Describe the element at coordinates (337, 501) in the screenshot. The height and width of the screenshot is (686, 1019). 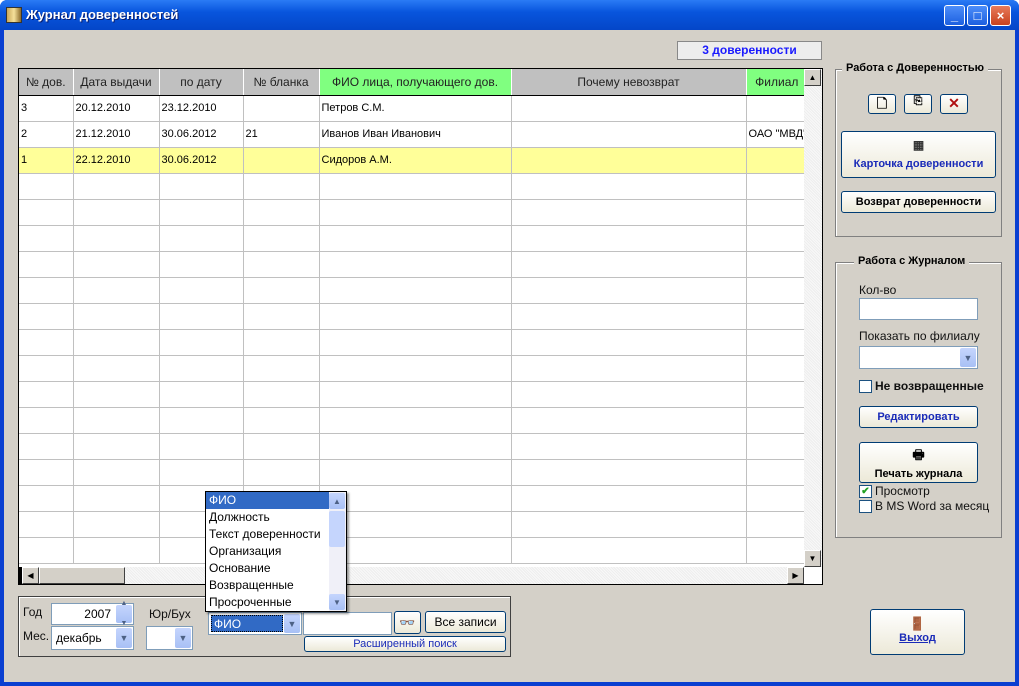
I see `scroll-up-icon: ▲` at that location.